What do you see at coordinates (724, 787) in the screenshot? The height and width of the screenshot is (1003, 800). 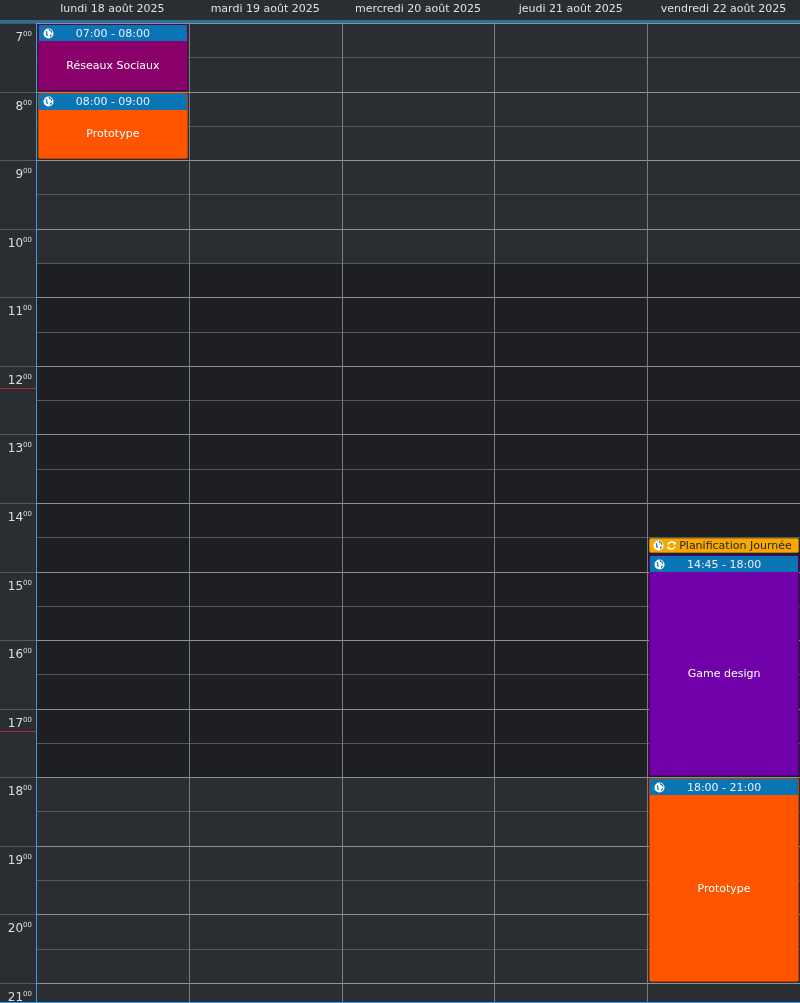 I see `event-time: 18:00 - 21:00` at bounding box center [724, 787].